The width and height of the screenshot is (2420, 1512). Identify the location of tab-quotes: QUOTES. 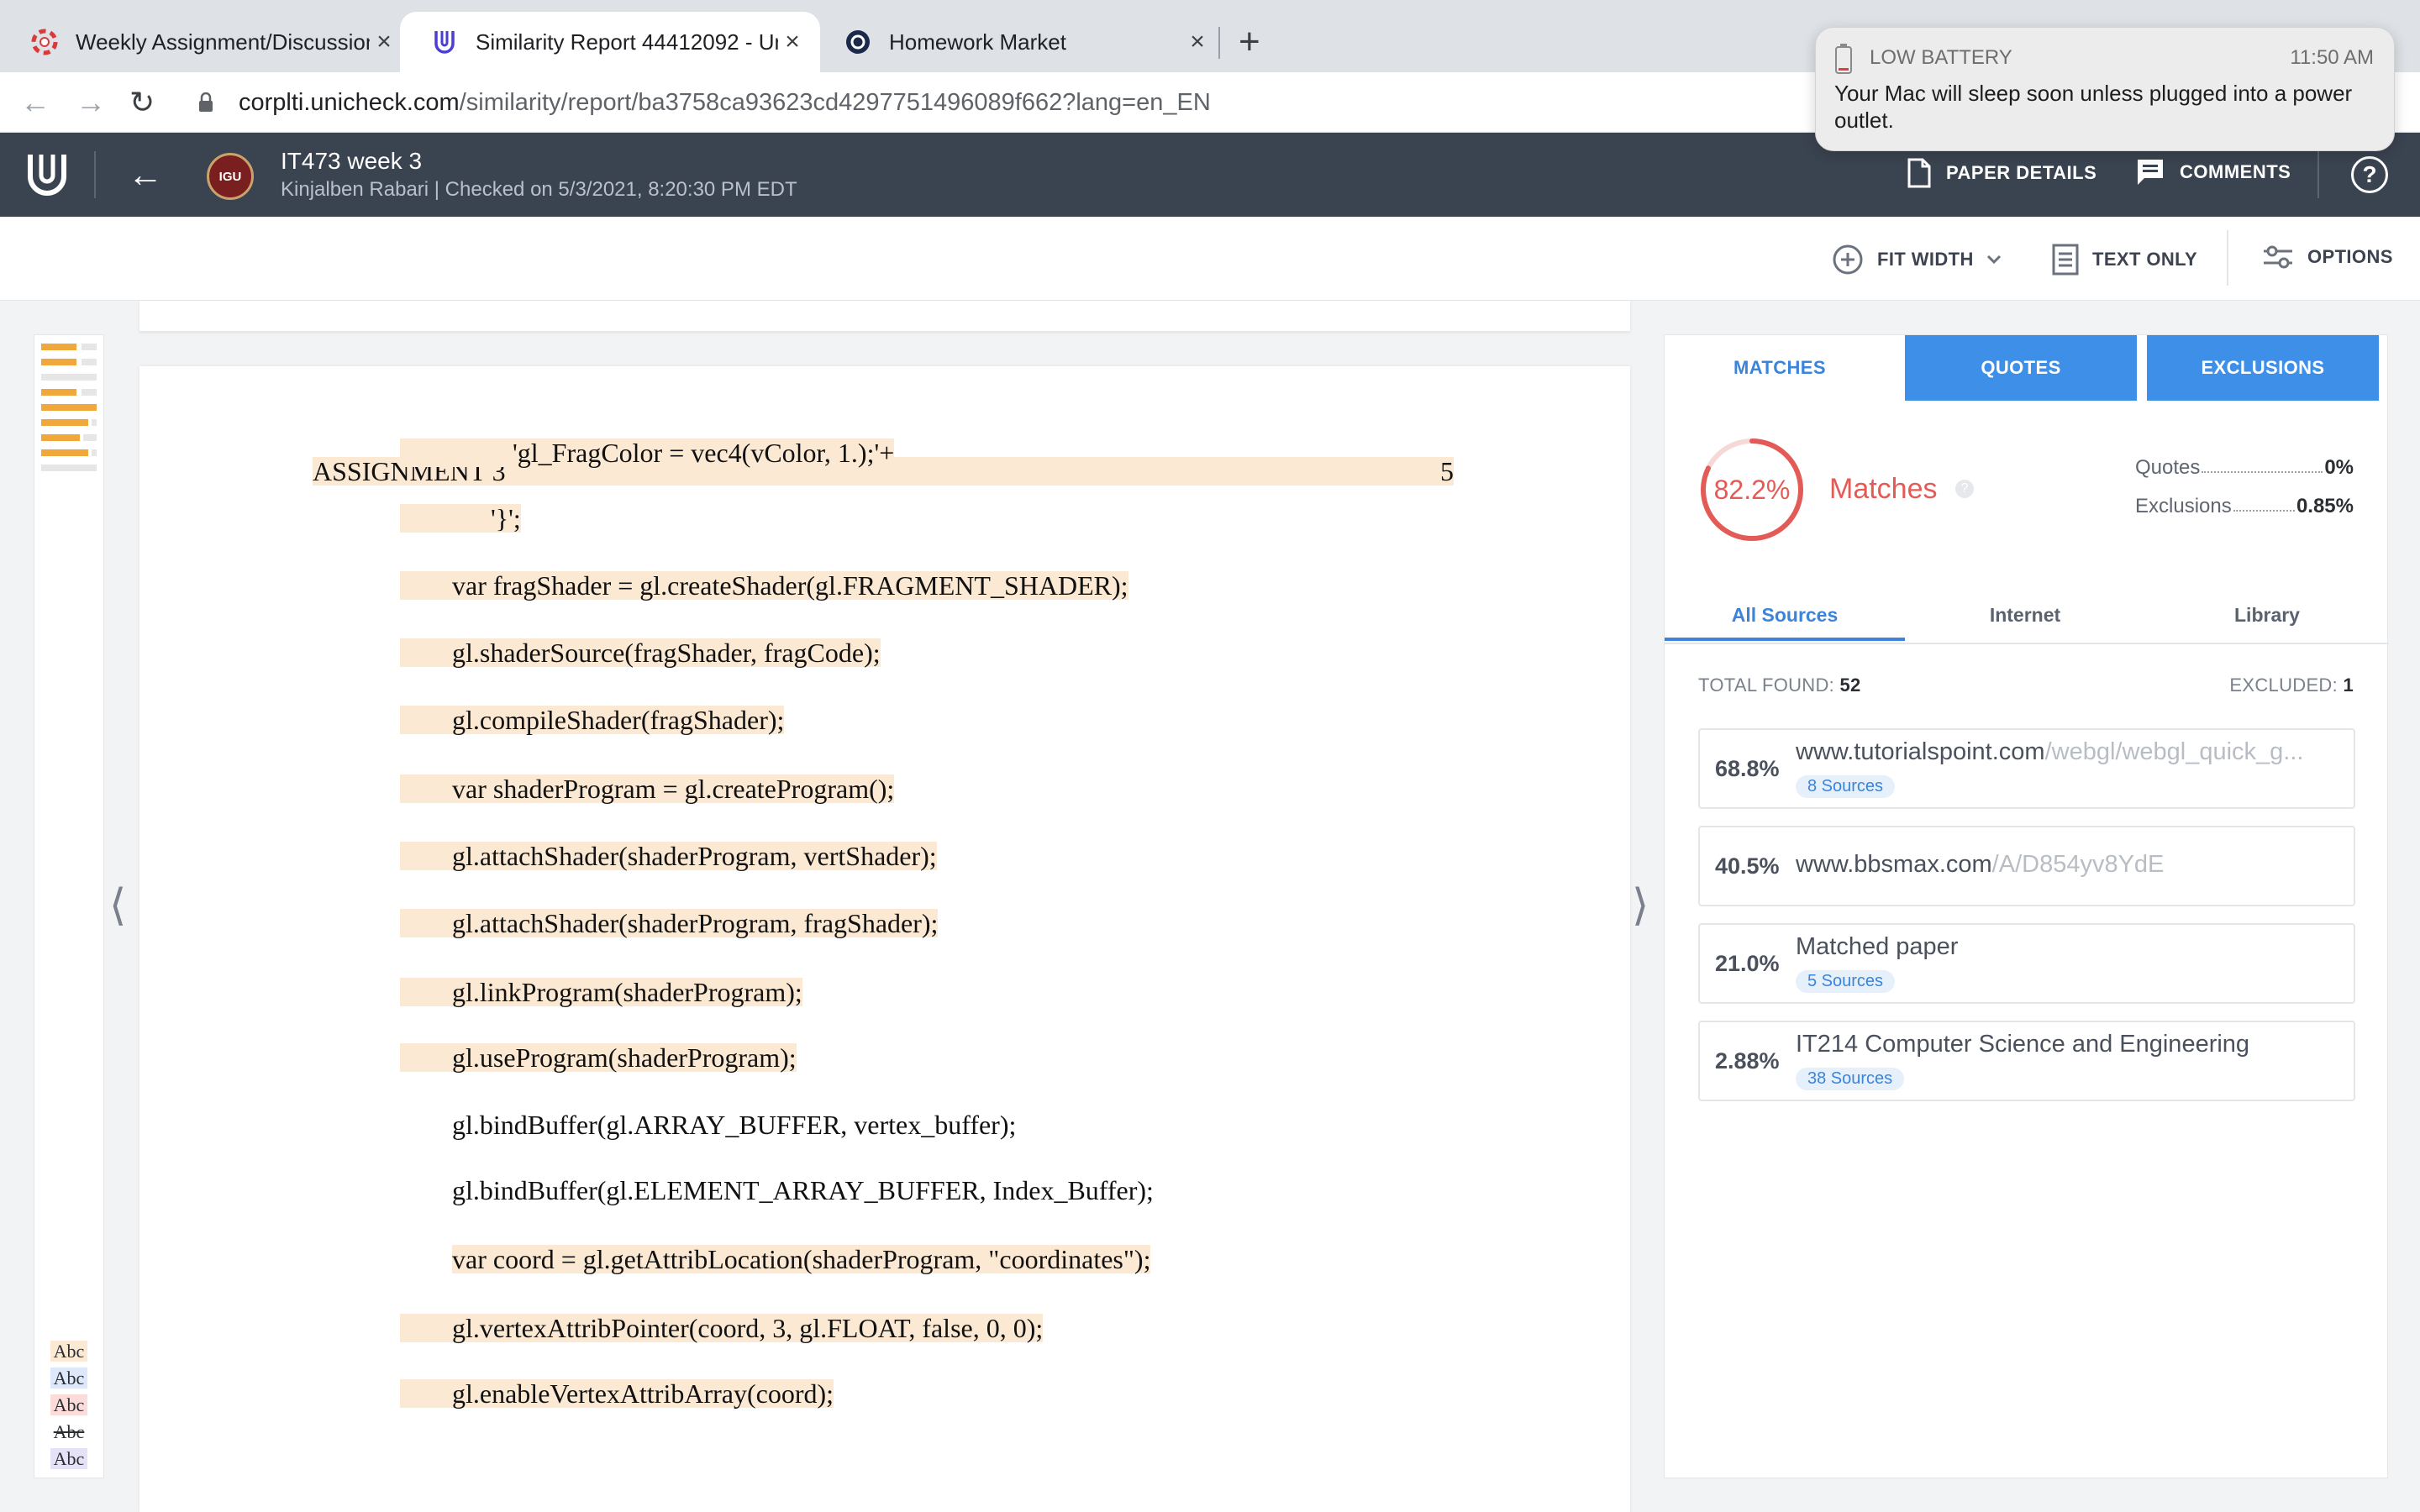
(2021, 368).